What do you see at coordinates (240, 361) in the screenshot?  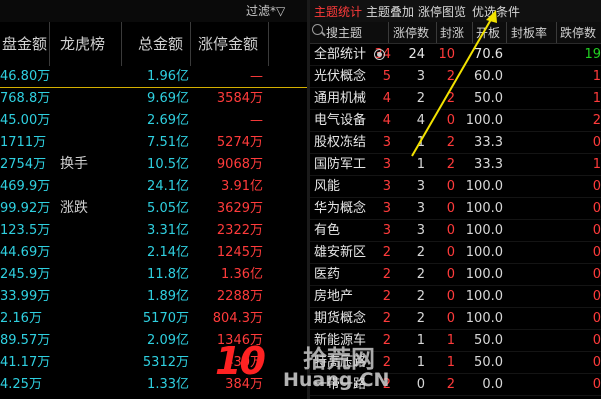 I see `watermark-number: 10` at bounding box center [240, 361].